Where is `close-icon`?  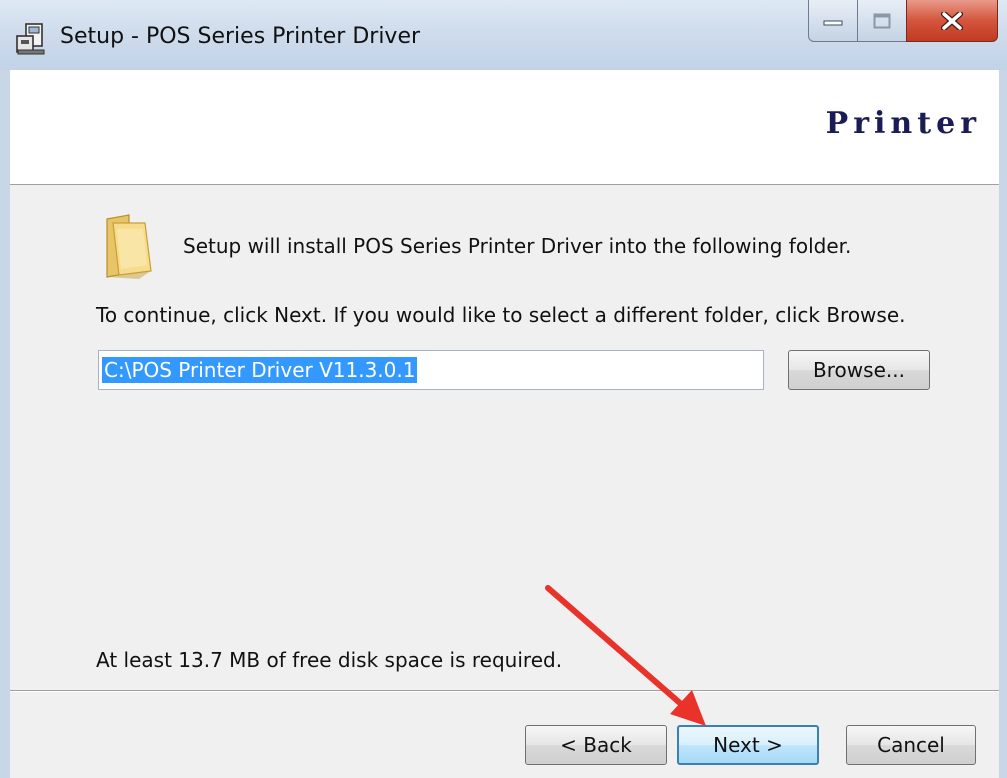 close-icon is located at coordinates (952, 20).